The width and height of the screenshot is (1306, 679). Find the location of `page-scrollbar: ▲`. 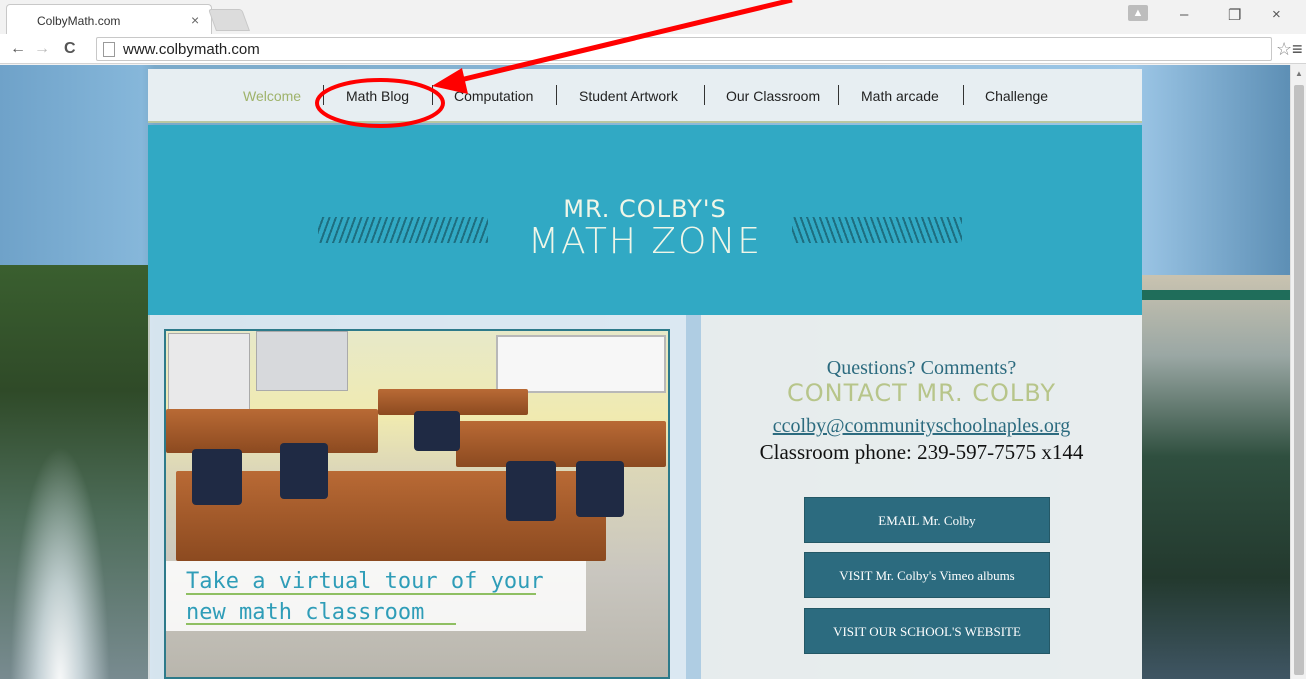

page-scrollbar: ▲ is located at coordinates (1298, 372).